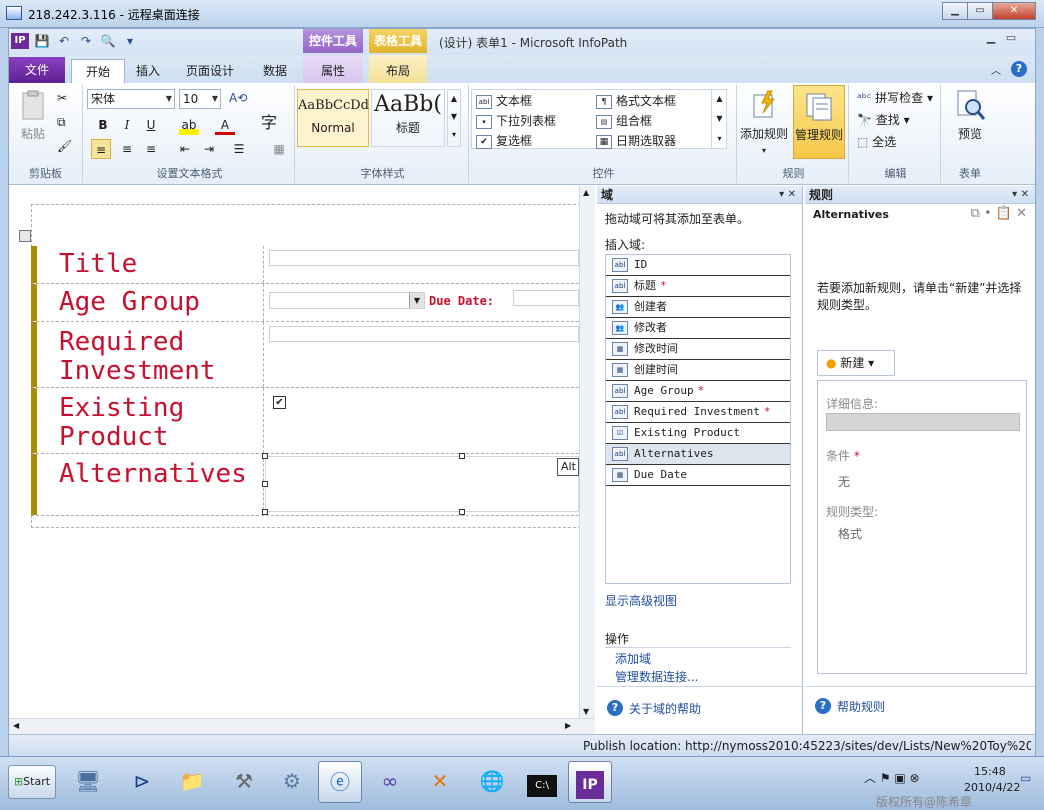 This screenshot has width=1044, height=810. What do you see at coordinates (586, 711) in the screenshot?
I see `scroll-down-icon: ▼` at bounding box center [586, 711].